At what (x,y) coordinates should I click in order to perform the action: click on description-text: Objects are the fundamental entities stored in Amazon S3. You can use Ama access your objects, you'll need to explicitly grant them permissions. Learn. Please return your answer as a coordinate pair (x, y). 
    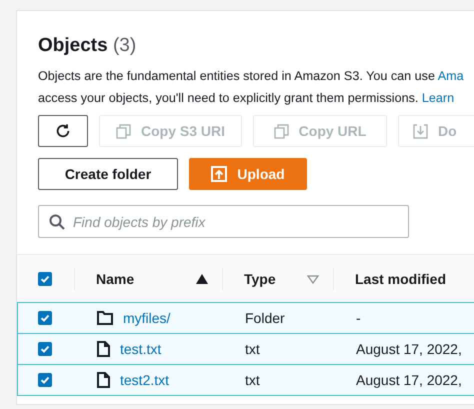
    Looking at the image, I should click on (251, 87).